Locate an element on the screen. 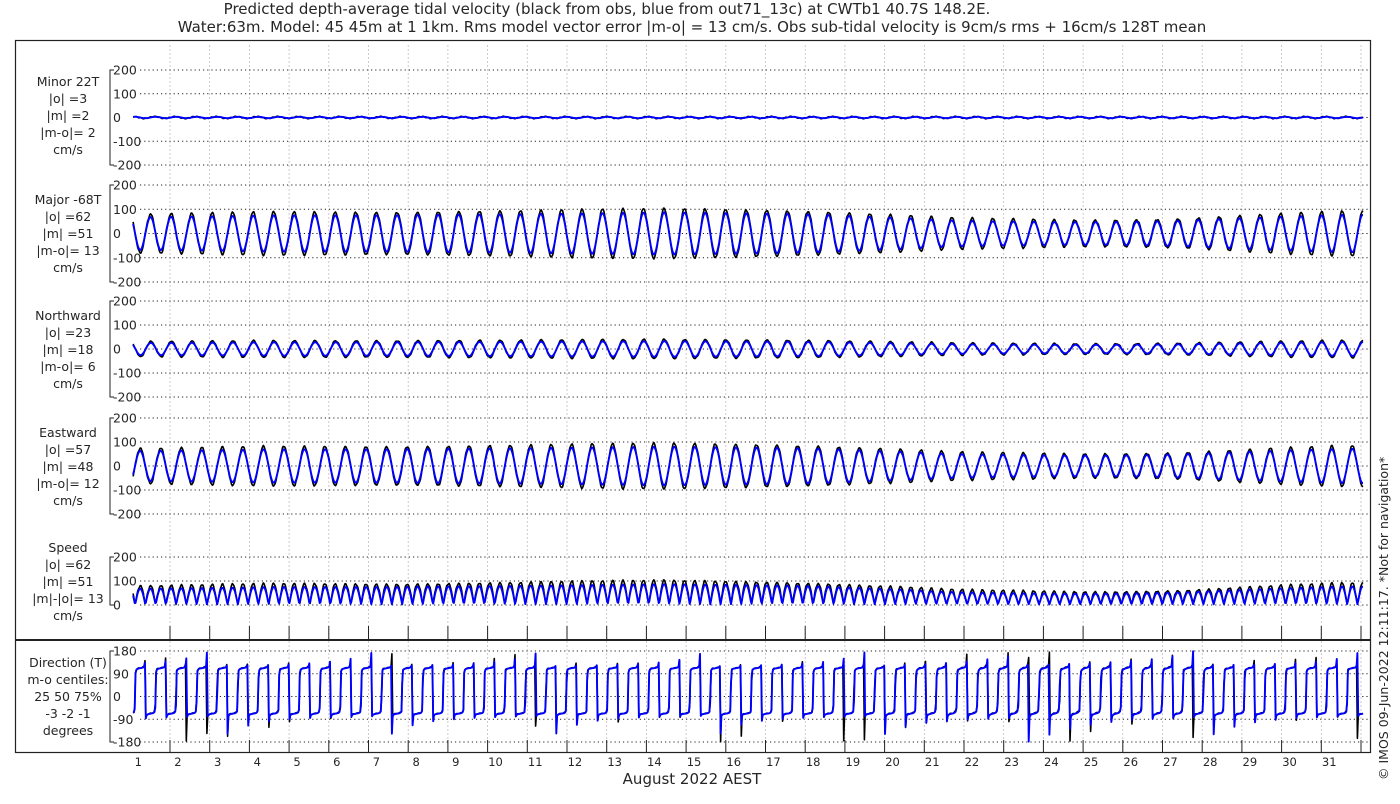 The width and height of the screenshot is (1400, 804). speed-y-tick-label: 100 is located at coordinates (125, 581).